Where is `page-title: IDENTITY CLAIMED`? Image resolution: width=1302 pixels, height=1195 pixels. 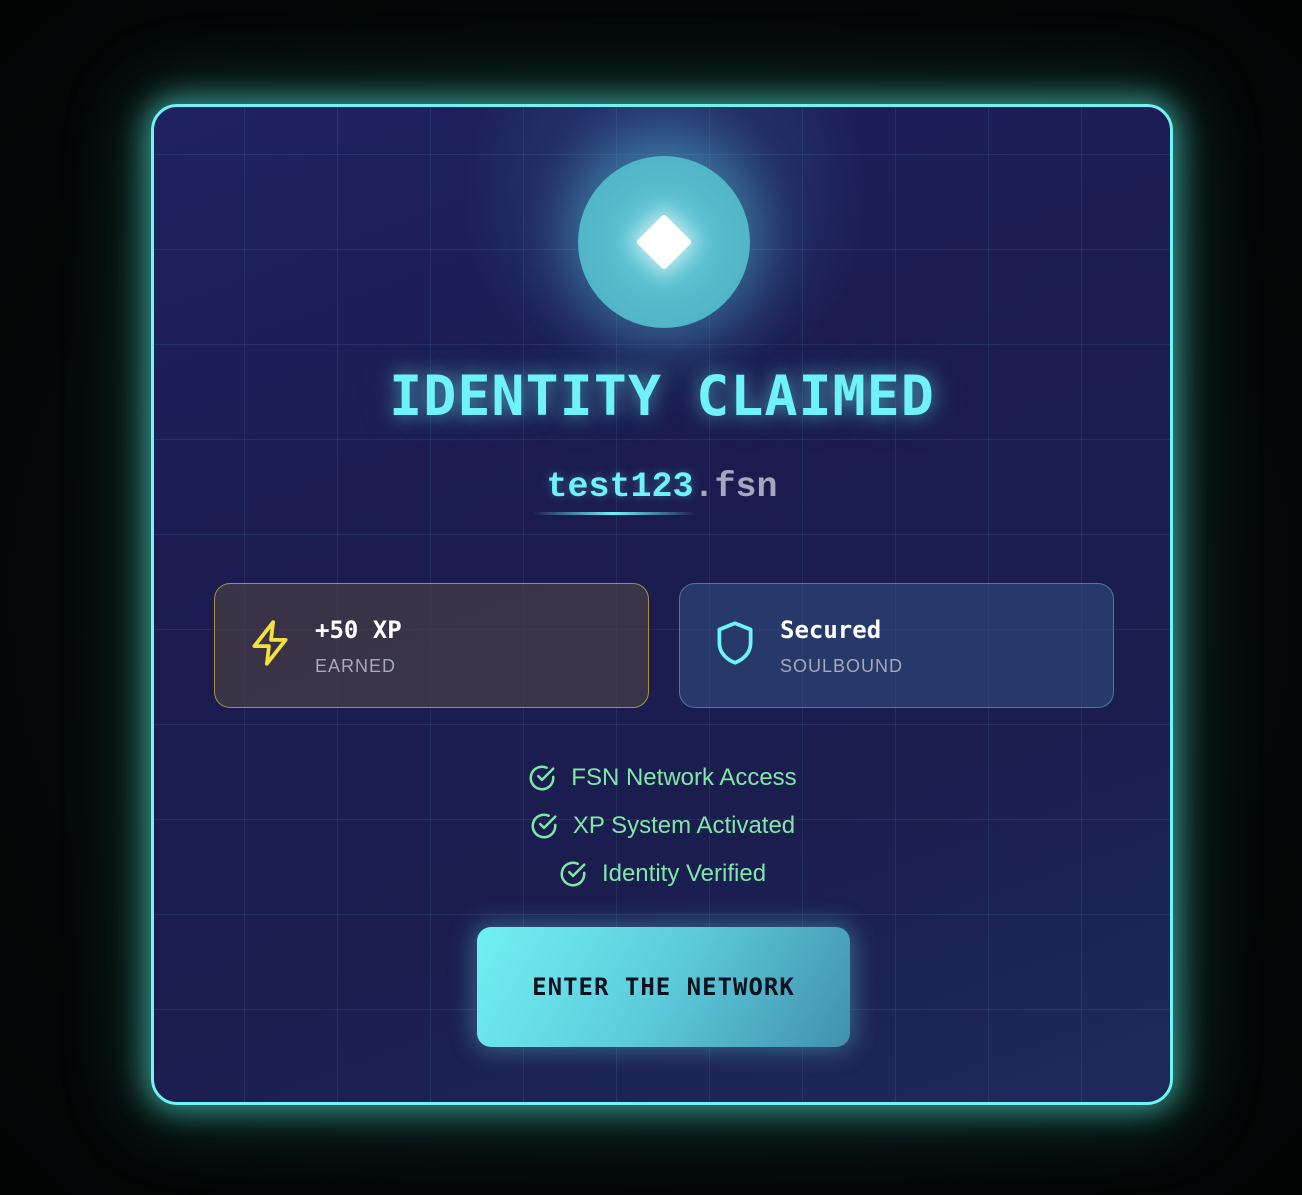
page-title: IDENTITY CLAIMED is located at coordinates (662, 396).